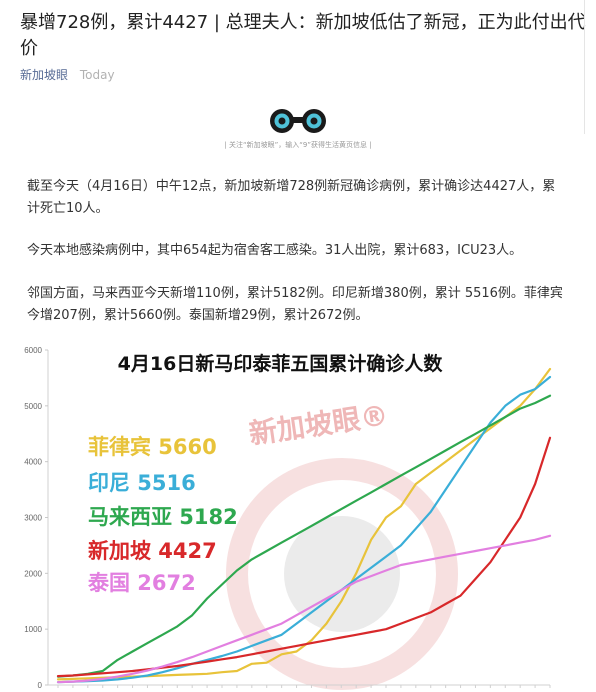 This screenshot has height=692, width=596. What do you see at coordinates (33, 573) in the screenshot?
I see `y-tick-label: 2000` at bounding box center [33, 573].